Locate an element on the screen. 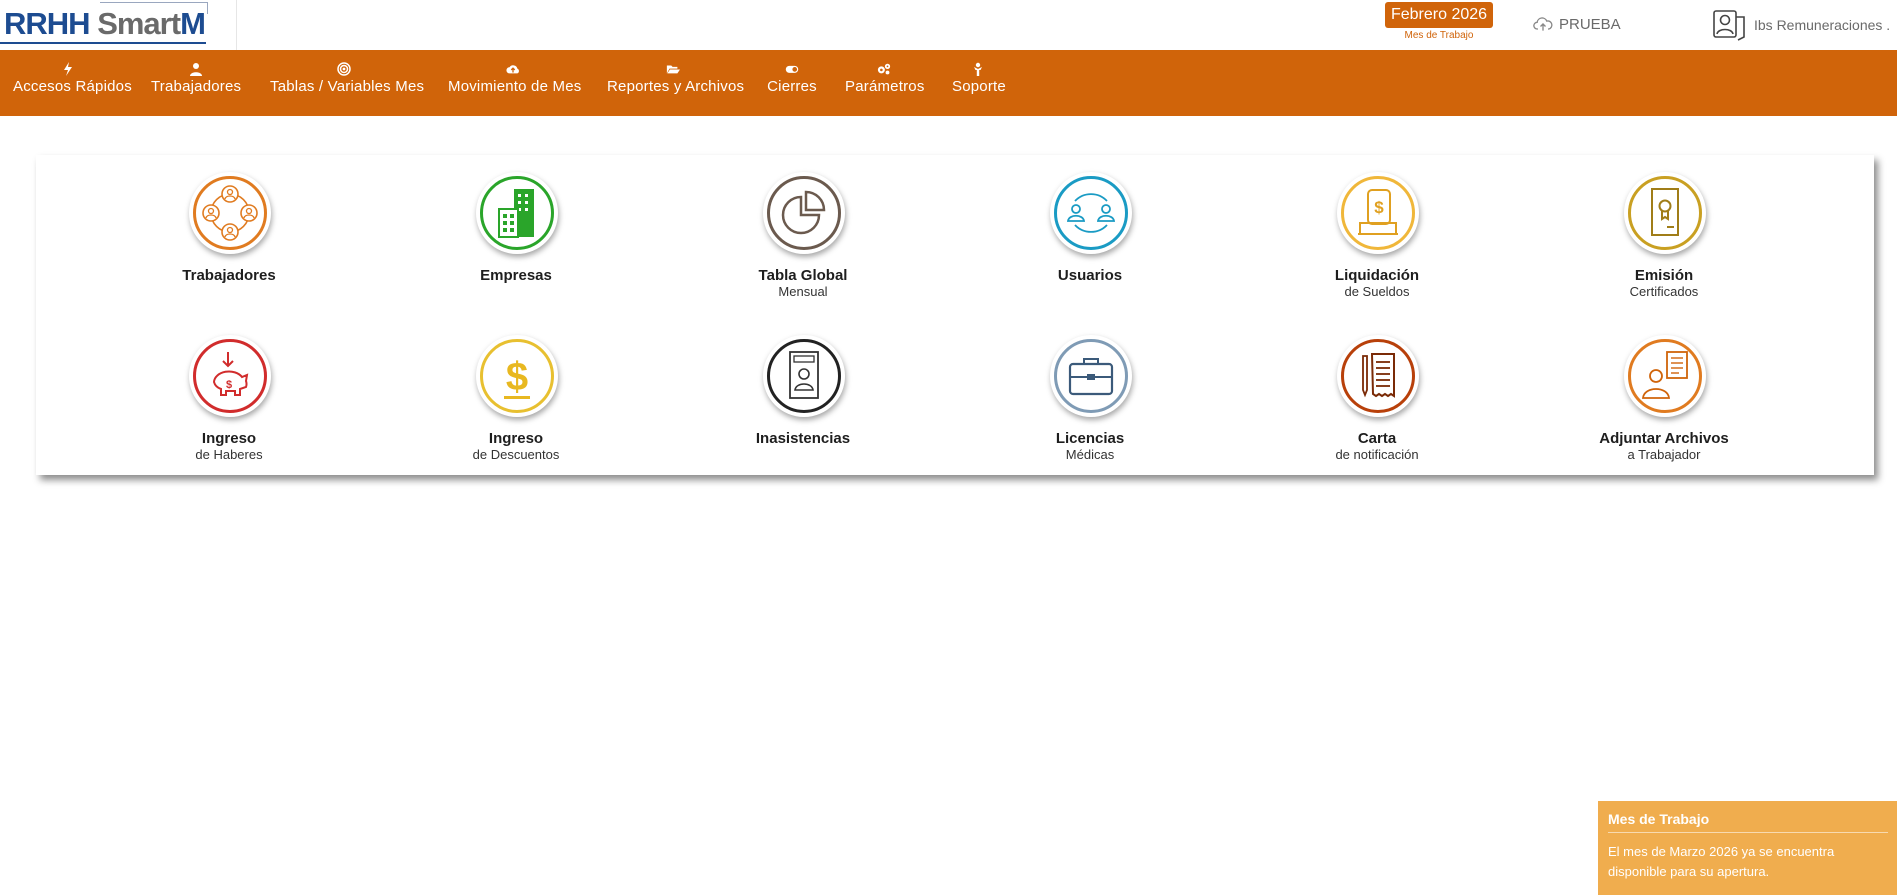 This screenshot has height=895, width=1897. user-name: Ibs Remuneraciones . is located at coordinates (1822, 25).